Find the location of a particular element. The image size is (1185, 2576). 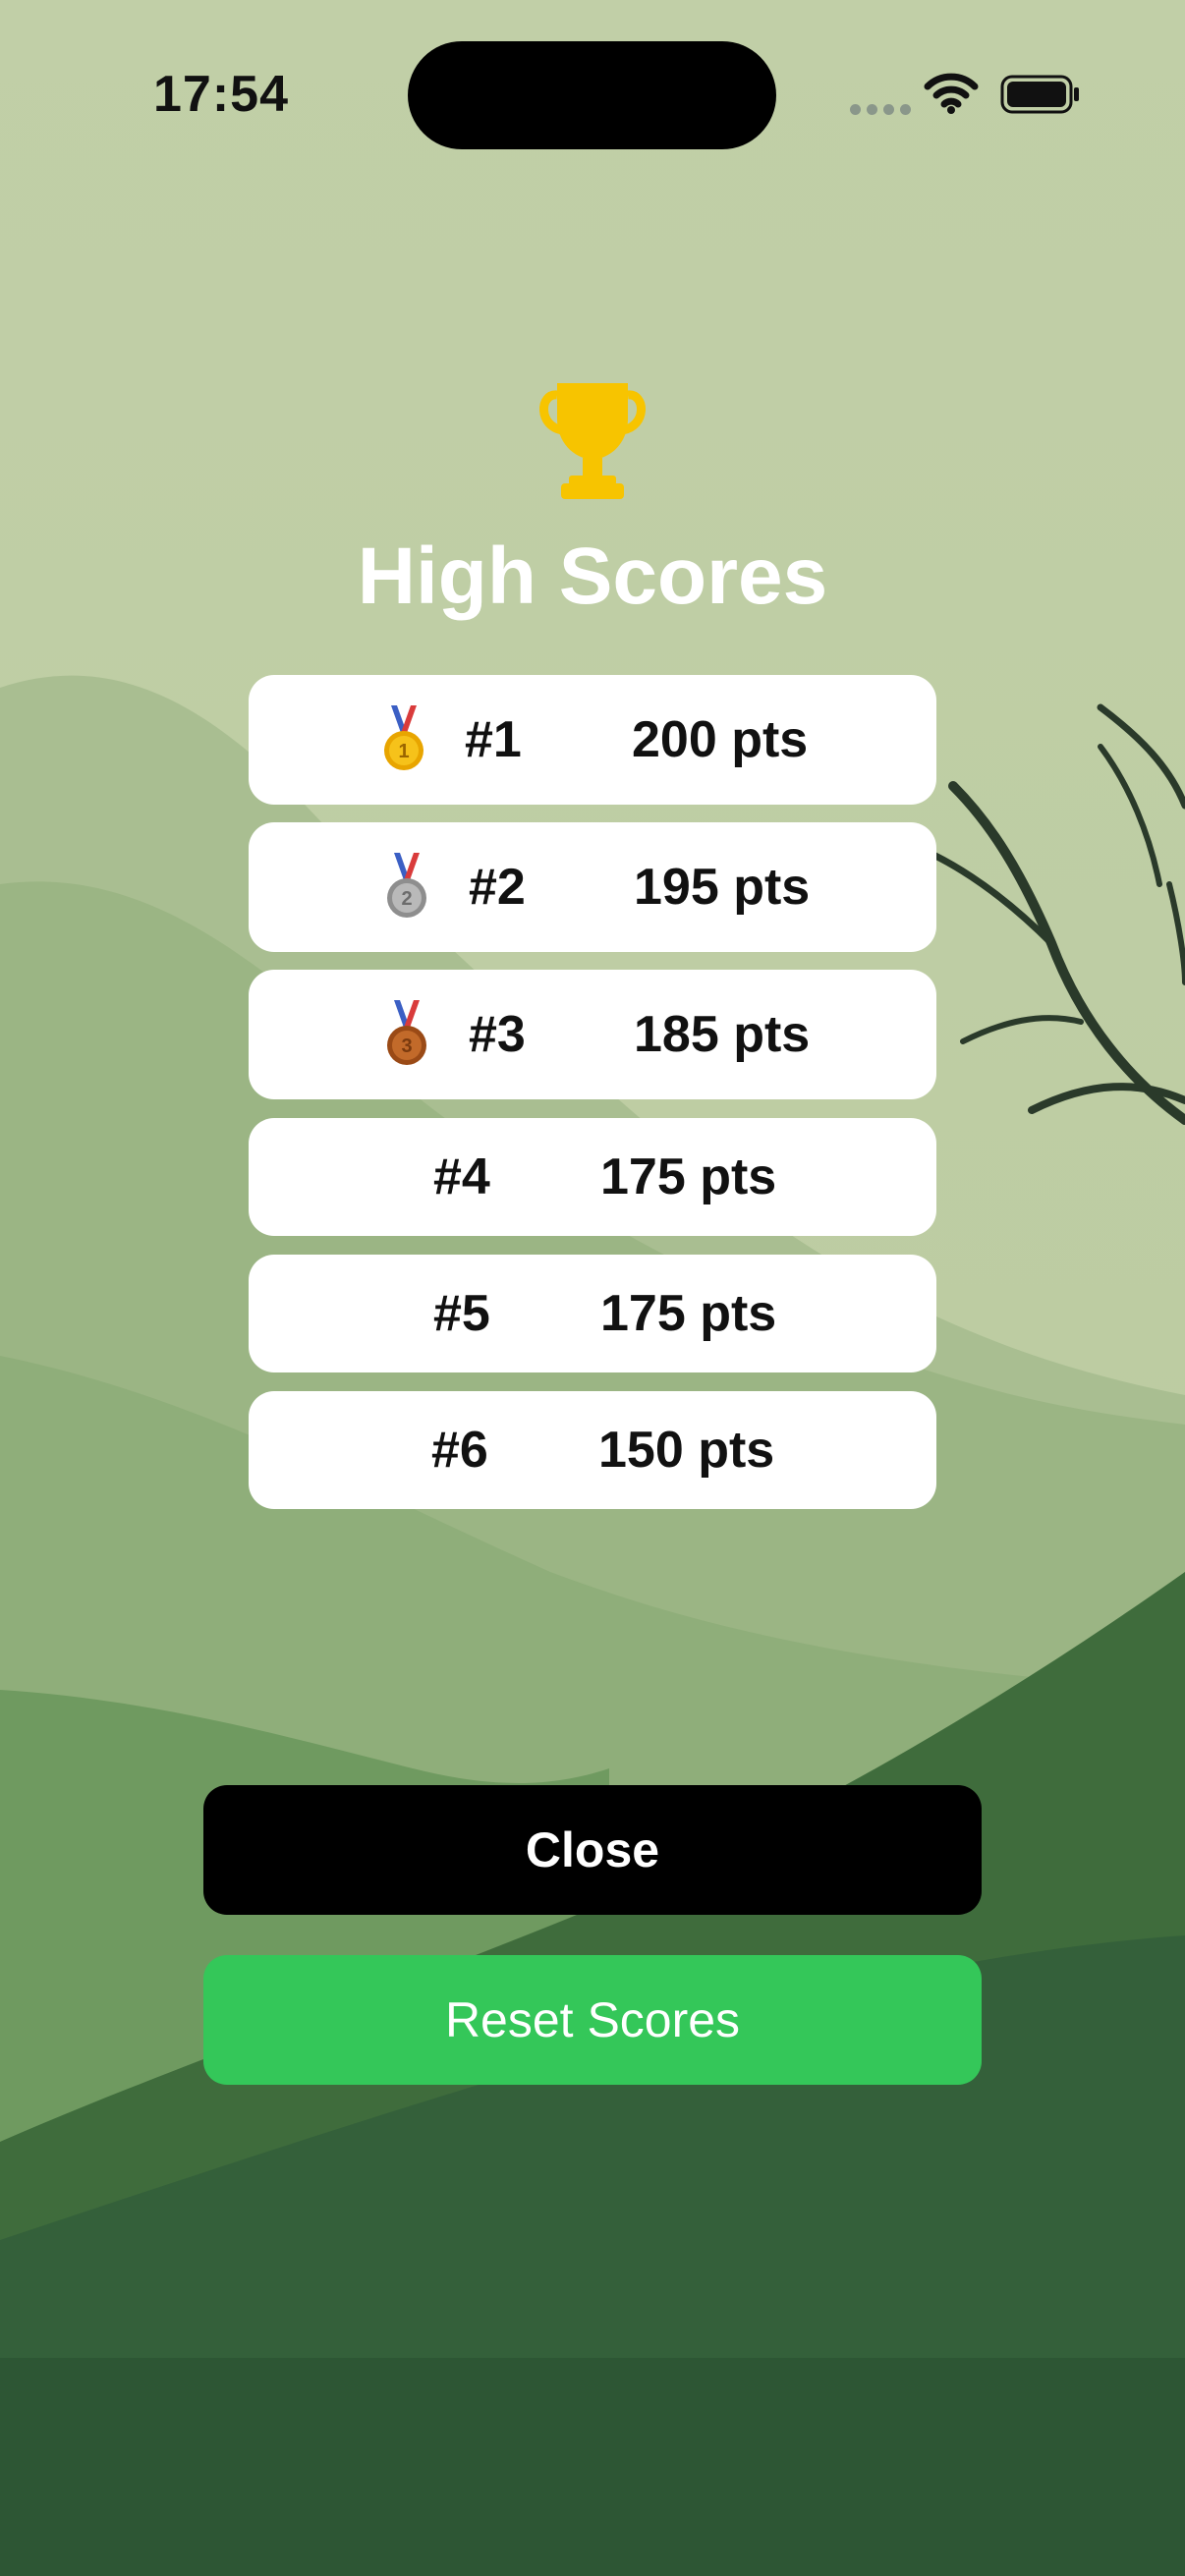

silver-medal-icon: 2 is located at coordinates (407, 885).